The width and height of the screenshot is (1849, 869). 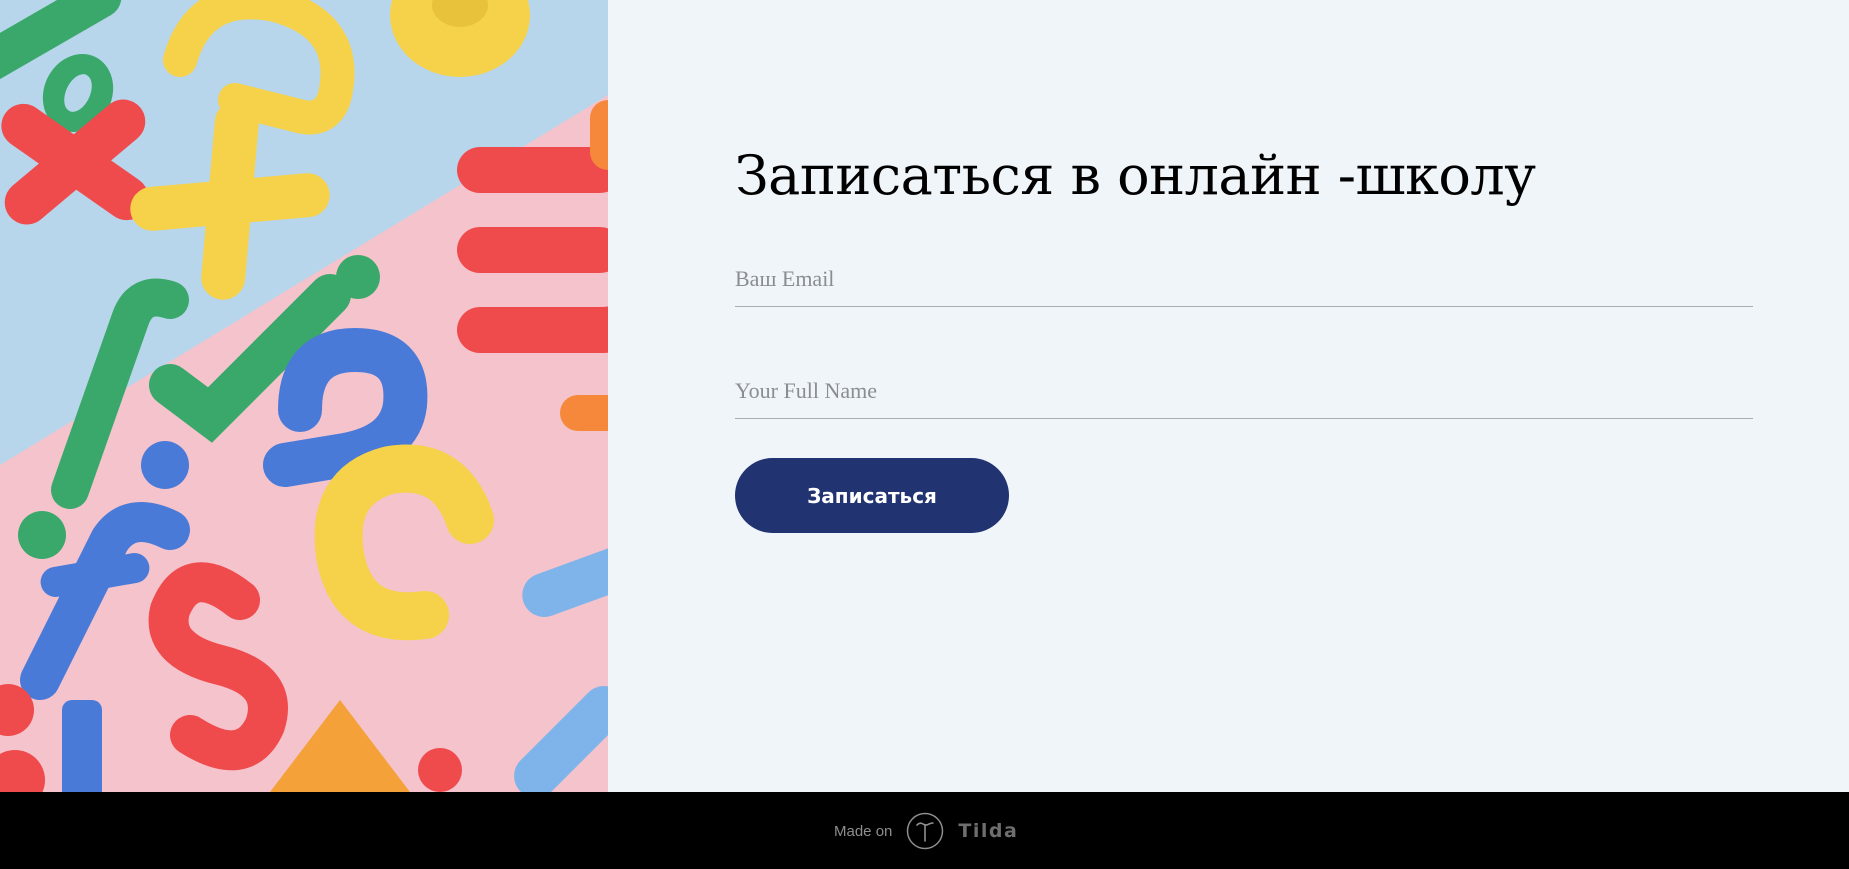 What do you see at coordinates (988, 831) in the screenshot?
I see `tilda-brand-label: Tilda` at bounding box center [988, 831].